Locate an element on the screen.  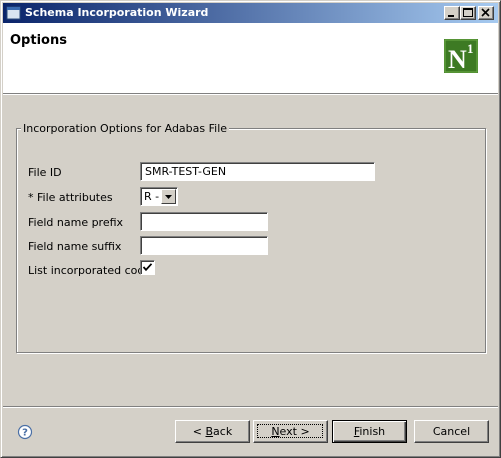
minimize-icon is located at coordinates (451, 16).